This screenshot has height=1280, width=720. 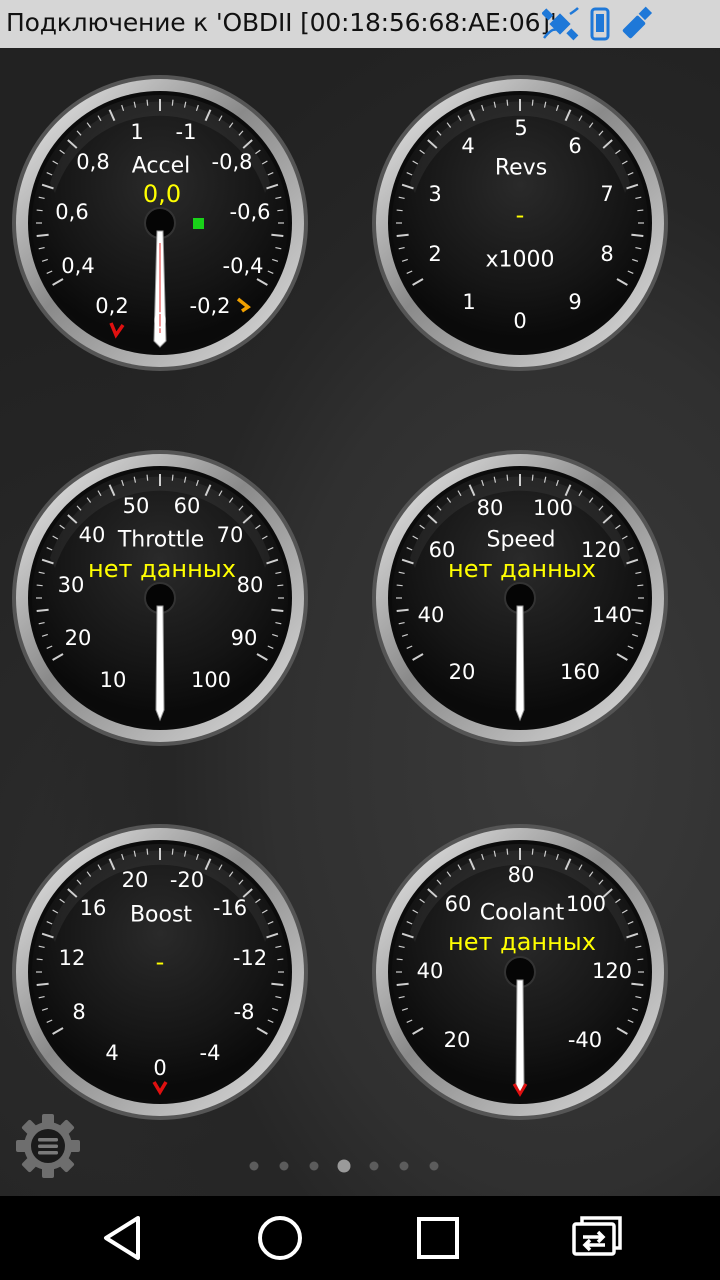 What do you see at coordinates (585, 1040) in the screenshot?
I see `scale-label: -40` at bounding box center [585, 1040].